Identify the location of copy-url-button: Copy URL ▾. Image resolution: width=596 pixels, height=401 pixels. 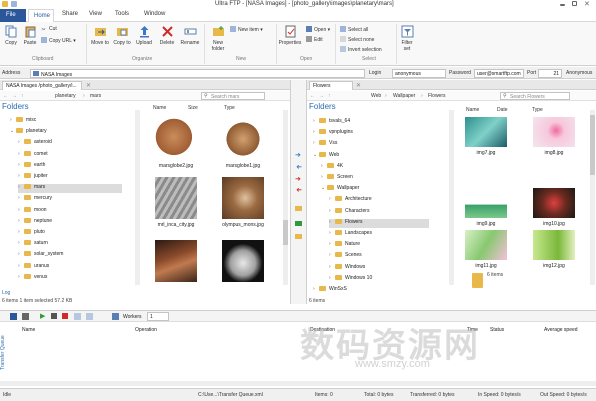
(58, 40).